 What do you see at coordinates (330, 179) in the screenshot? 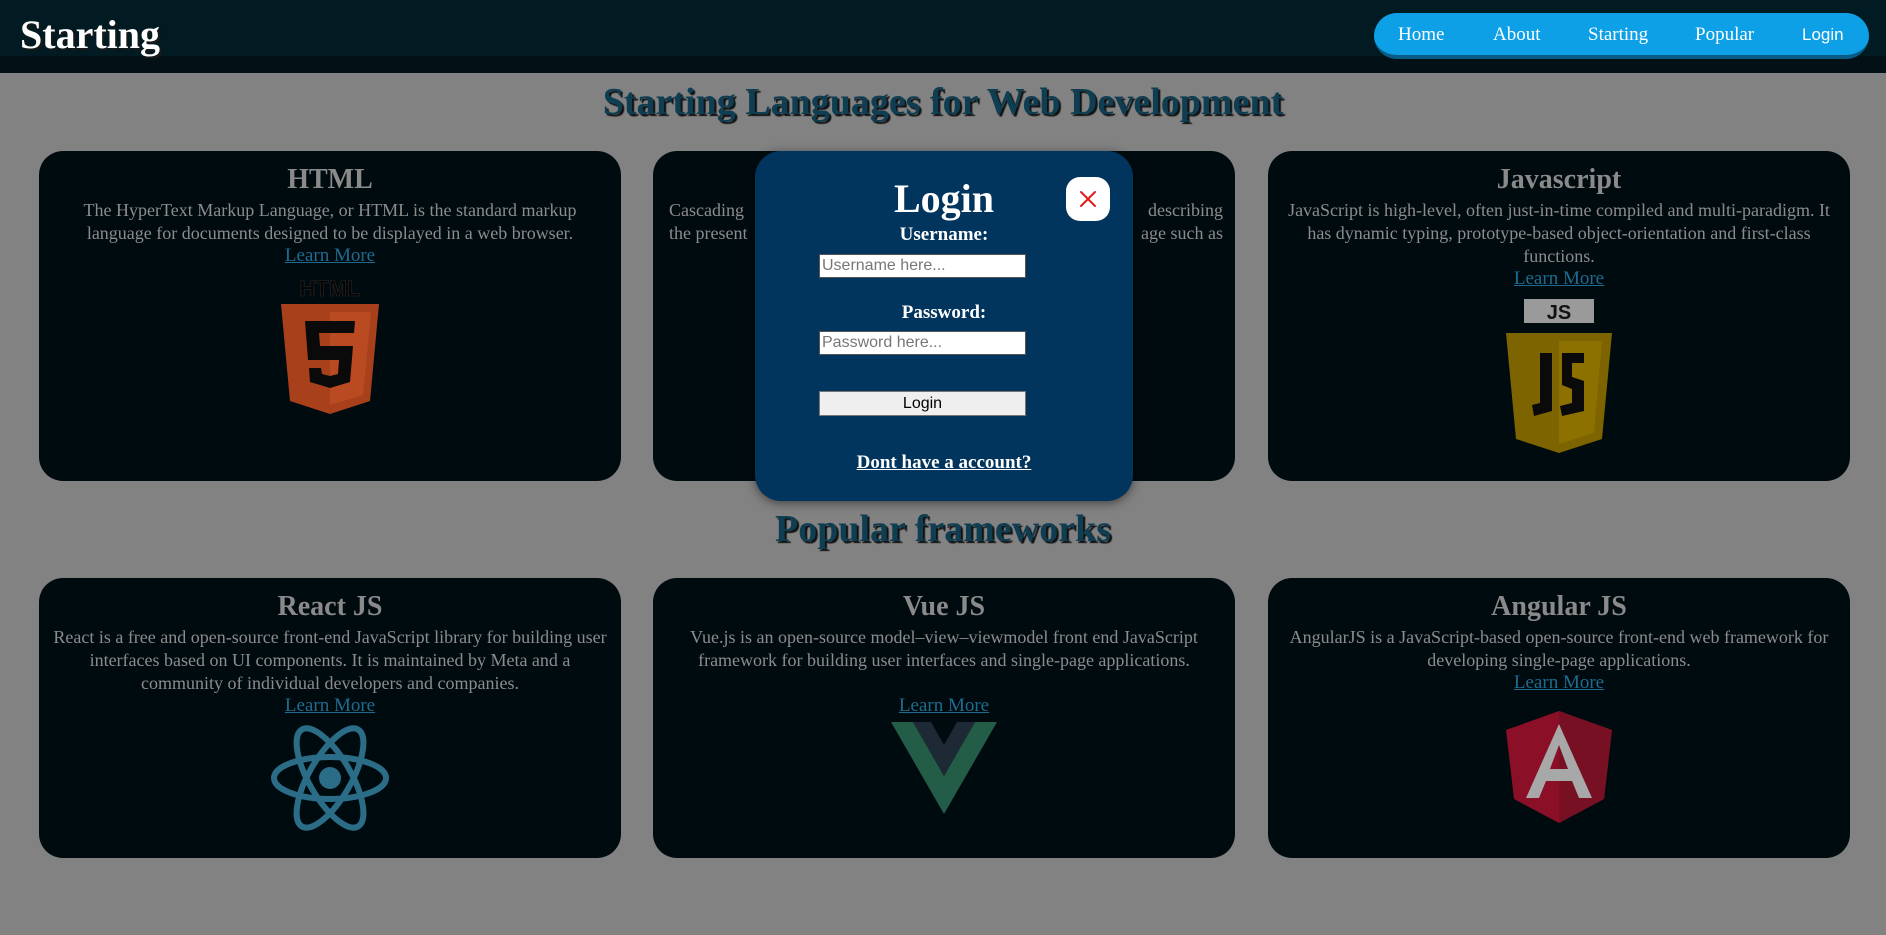
I see `card-title: HTML` at bounding box center [330, 179].